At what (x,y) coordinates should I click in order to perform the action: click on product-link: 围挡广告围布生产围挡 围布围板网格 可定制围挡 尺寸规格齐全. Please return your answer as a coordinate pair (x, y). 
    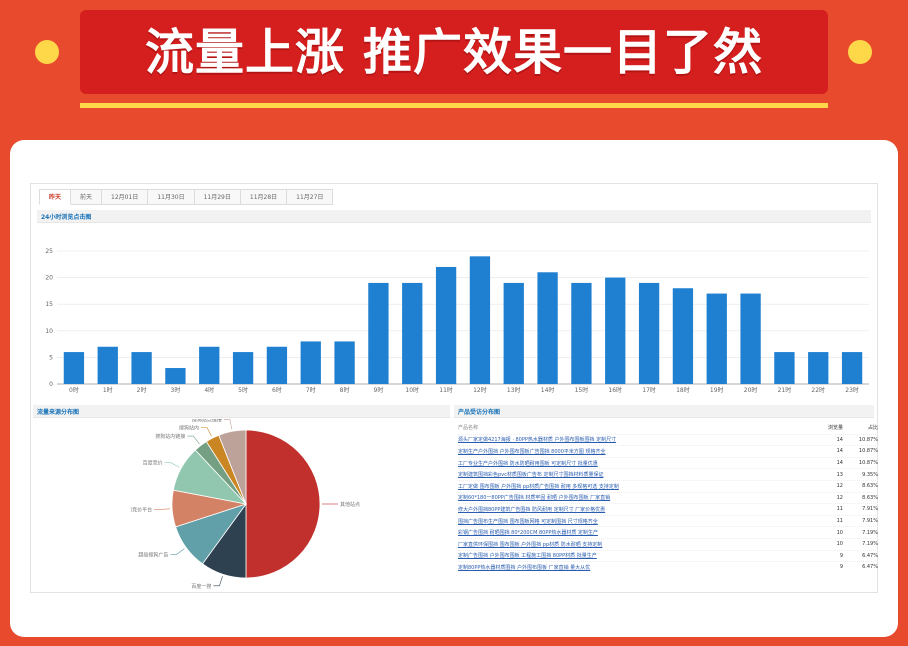
    Looking at the image, I should click on (630, 521).